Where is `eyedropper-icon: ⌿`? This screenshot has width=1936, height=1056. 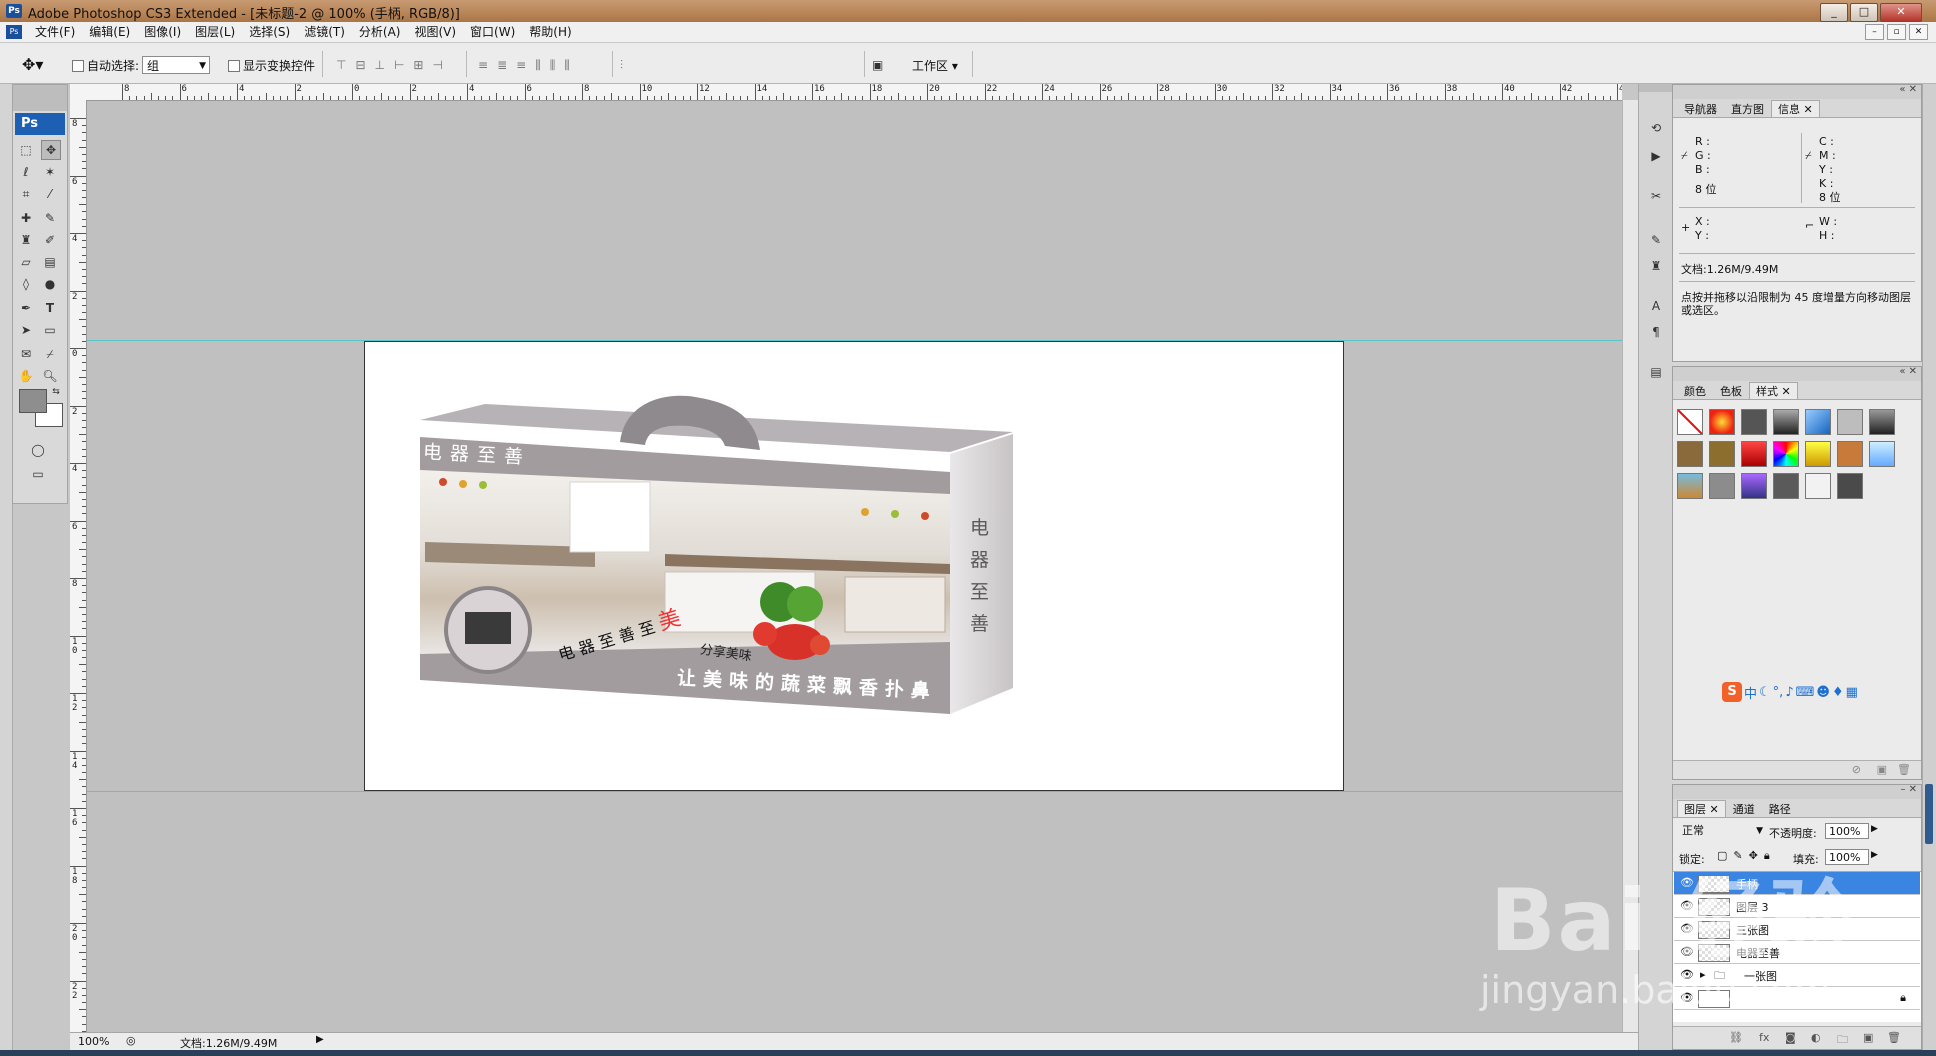 eyedropper-icon: ⌿ is located at coordinates (1684, 156).